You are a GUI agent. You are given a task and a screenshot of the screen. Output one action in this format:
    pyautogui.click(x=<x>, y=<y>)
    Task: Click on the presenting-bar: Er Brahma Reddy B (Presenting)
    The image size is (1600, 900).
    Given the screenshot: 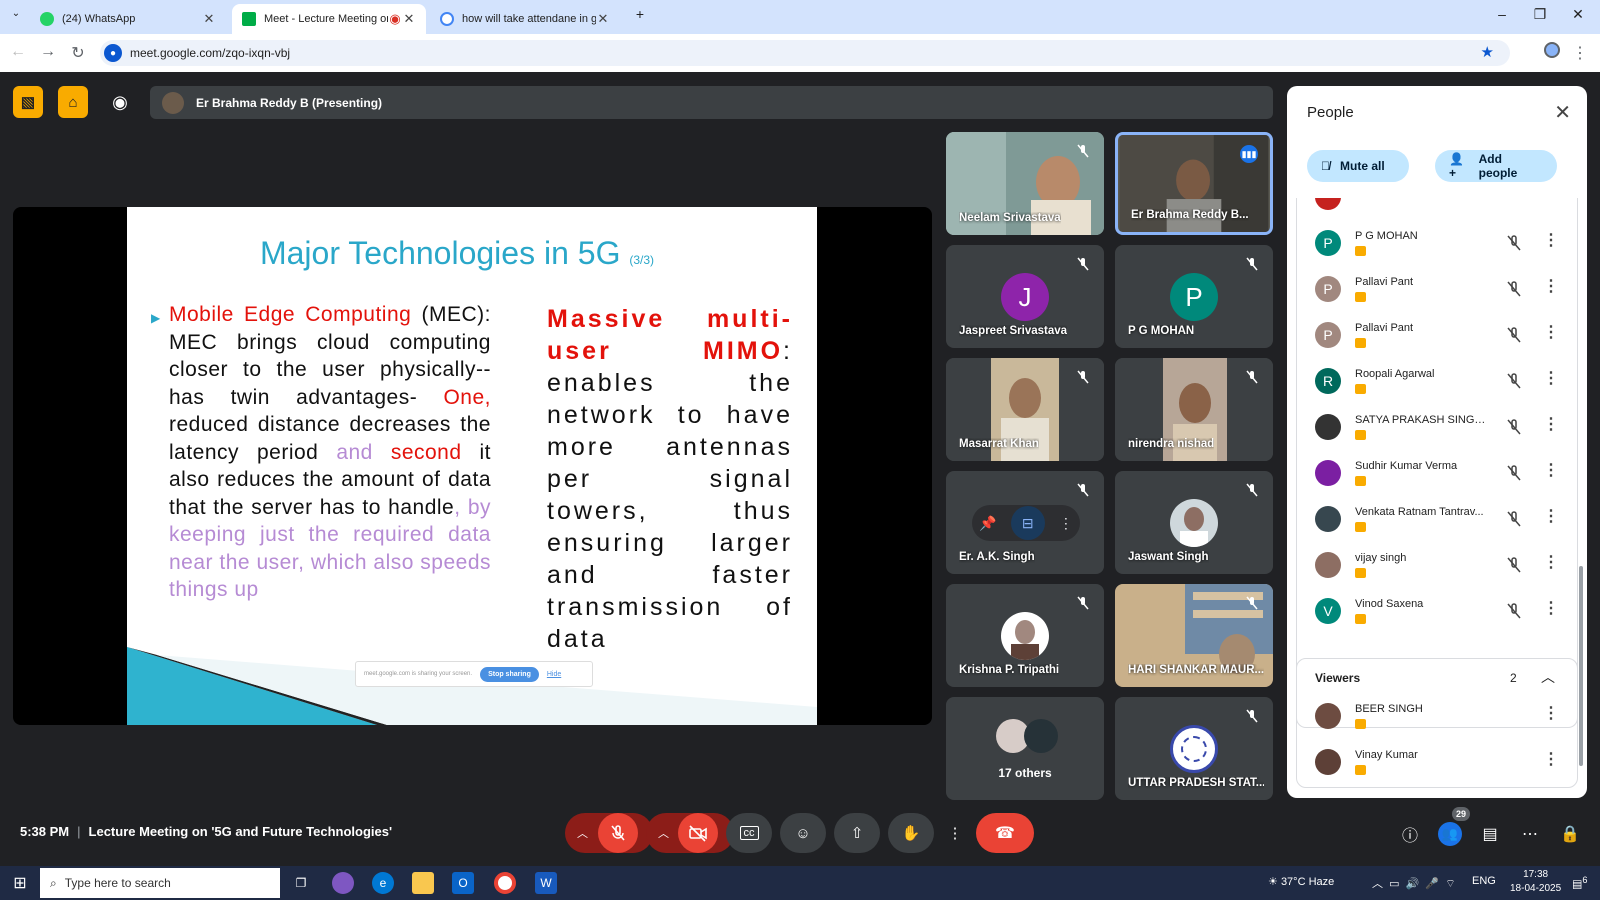 What is the action you would take?
    pyautogui.click(x=711, y=102)
    